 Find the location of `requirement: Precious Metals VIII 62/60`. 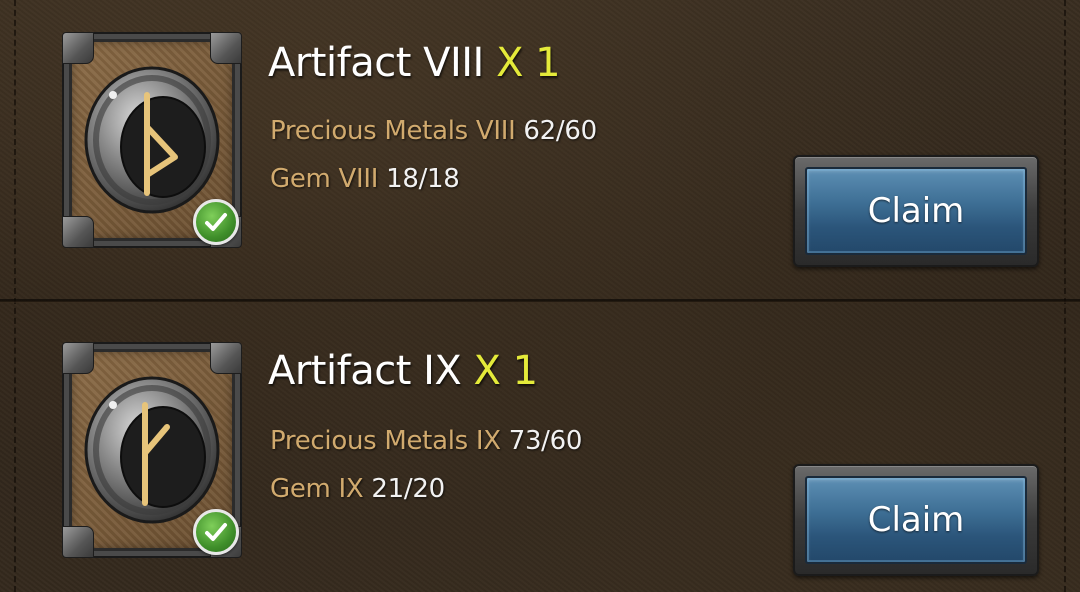

requirement: Precious Metals VIII 62/60 is located at coordinates (433, 131).